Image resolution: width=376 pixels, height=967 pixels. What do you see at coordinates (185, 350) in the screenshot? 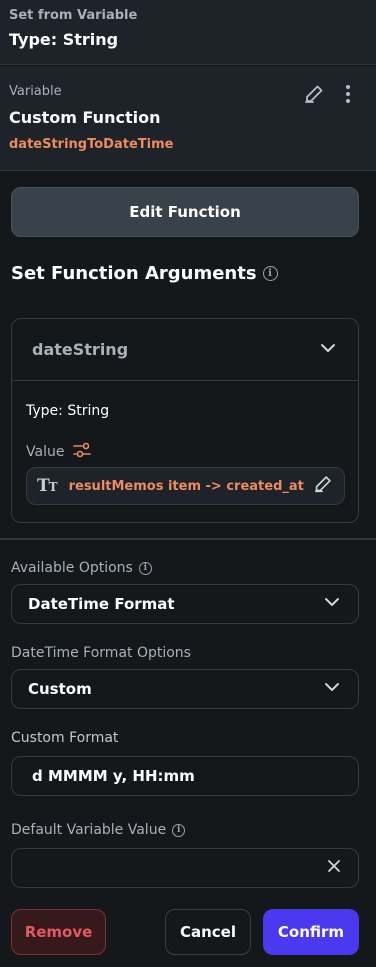
I see `argument-header: dateString` at bounding box center [185, 350].